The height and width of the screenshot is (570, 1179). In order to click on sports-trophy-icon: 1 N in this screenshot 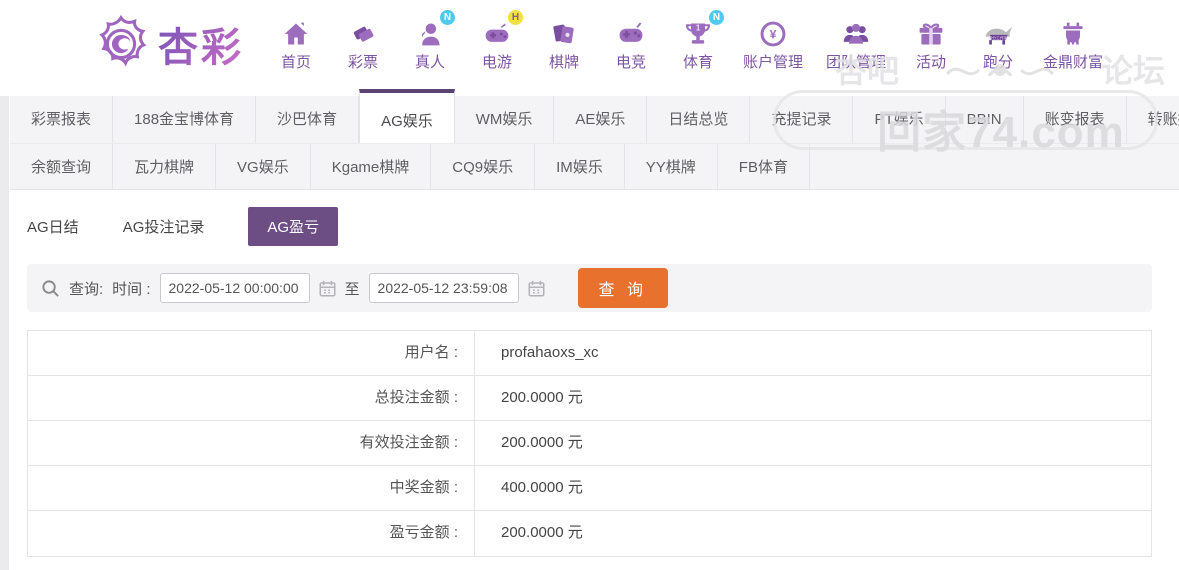, I will do `click(703, 29)`.